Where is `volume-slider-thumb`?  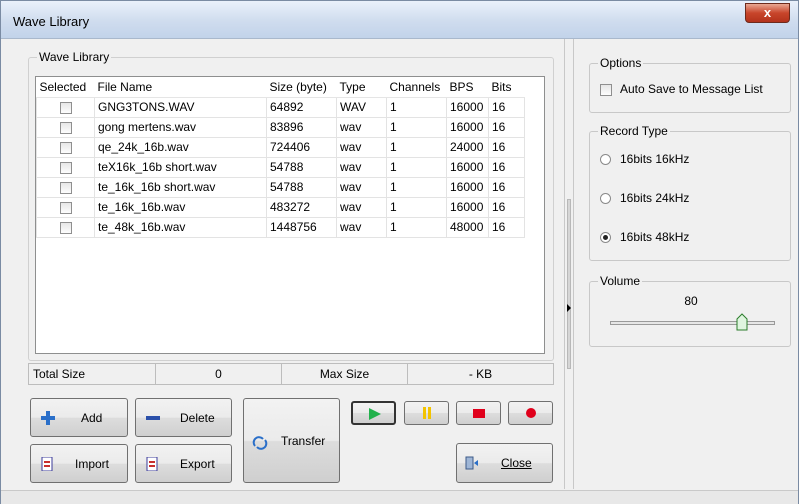
volume-slider-thumb is located at coordinates (742, 322).